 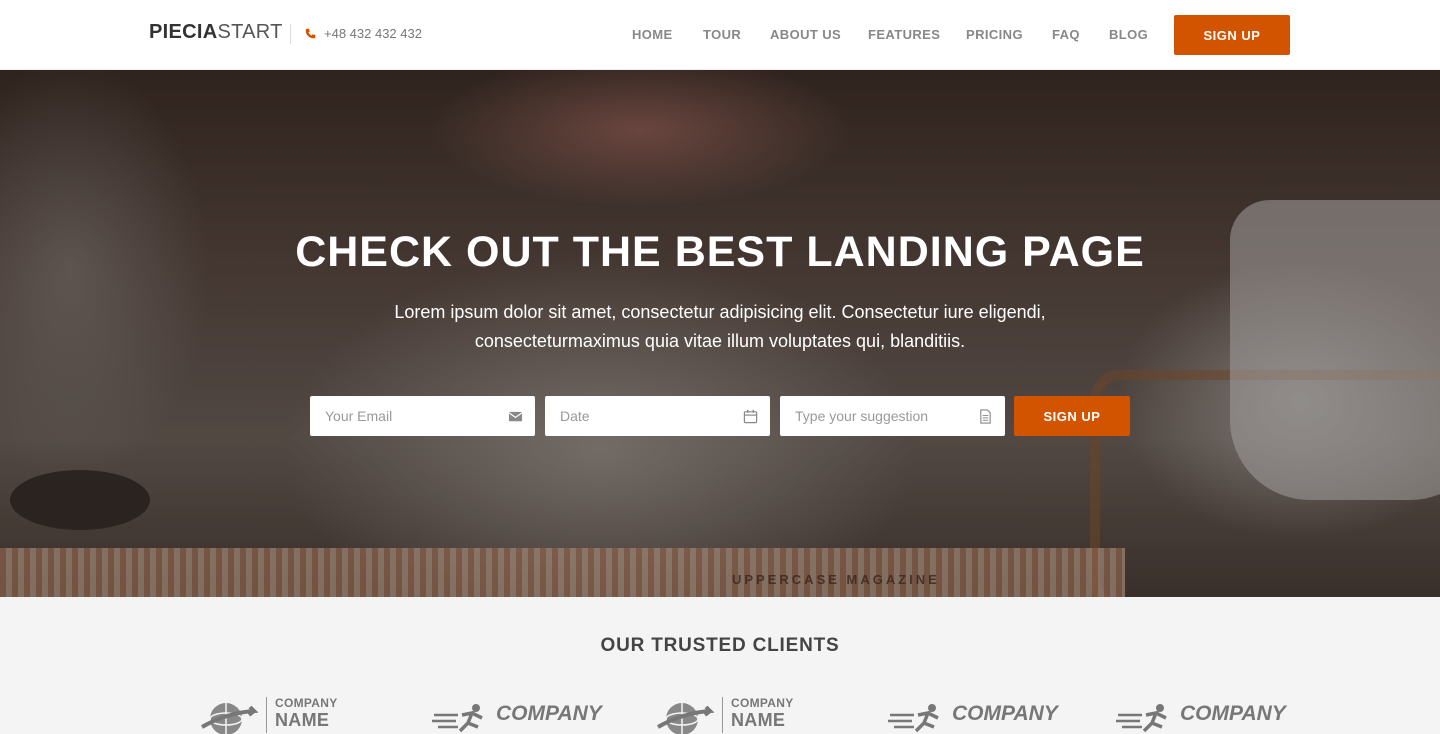 What do you see at coordinates (994, 34) in the screenshot?
I see `nav-pricing: PRICING` at bounding box center [994, 34].